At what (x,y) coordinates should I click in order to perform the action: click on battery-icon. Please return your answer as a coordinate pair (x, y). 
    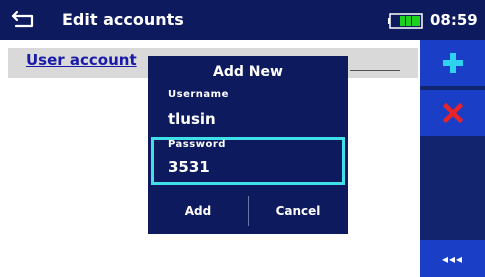
    Looking at the image, I should click on (405, 21).